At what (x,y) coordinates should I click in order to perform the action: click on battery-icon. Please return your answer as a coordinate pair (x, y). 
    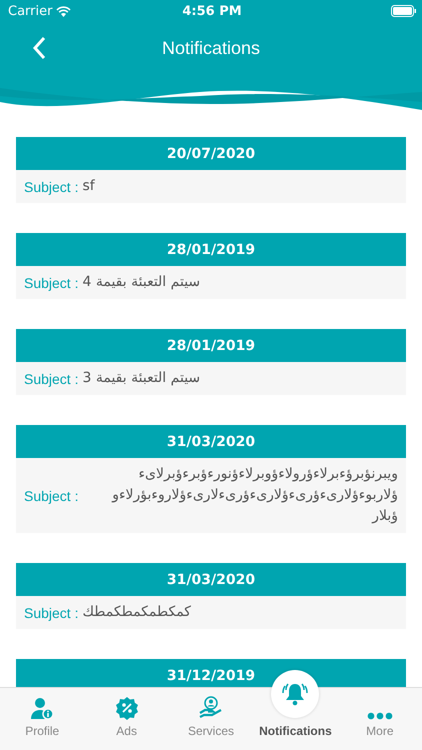
    Looking at the image, I should click on (403, 11).